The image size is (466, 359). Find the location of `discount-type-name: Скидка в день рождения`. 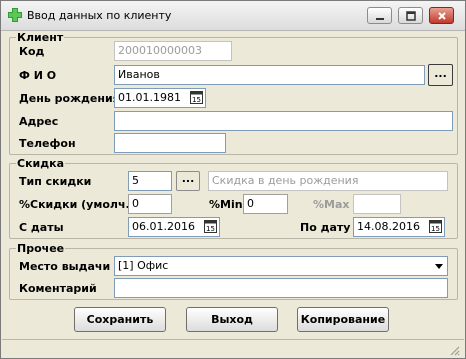

discount-type-name: Скидка в день рождения is located at coordinates (328, 181).